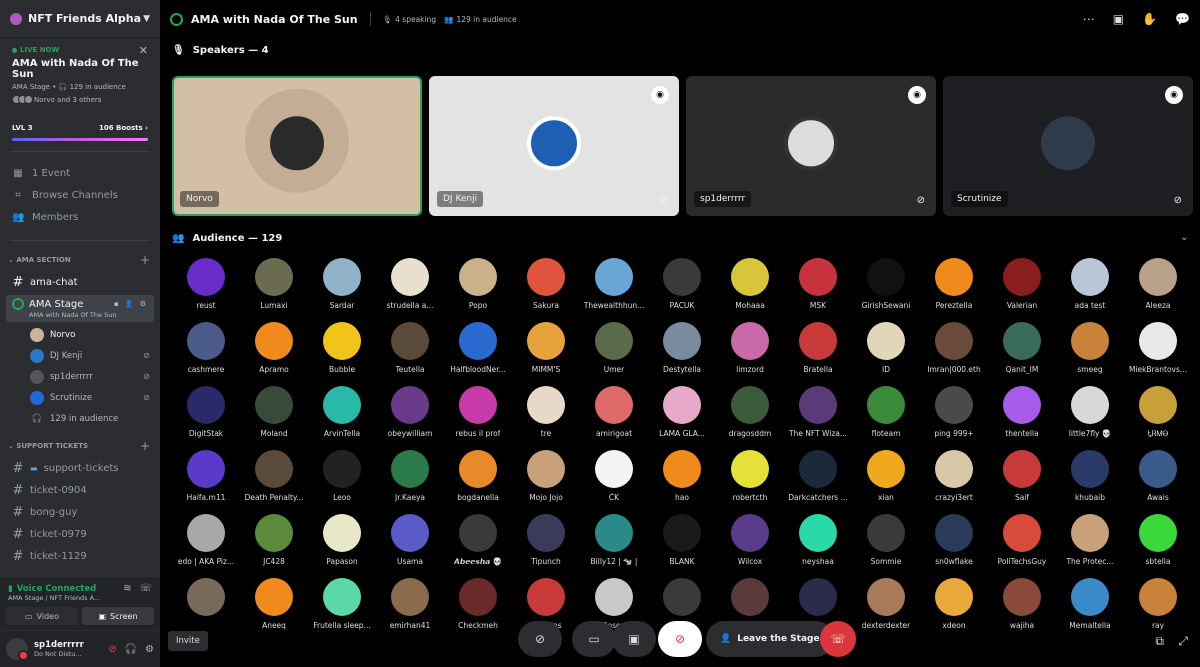 The height and width of the screenshot is (667, 1200). Describe the element at coordinates (131, 304) in the screenshot. I see `channel-actions: ▪ 👤 ⚙` at that location.